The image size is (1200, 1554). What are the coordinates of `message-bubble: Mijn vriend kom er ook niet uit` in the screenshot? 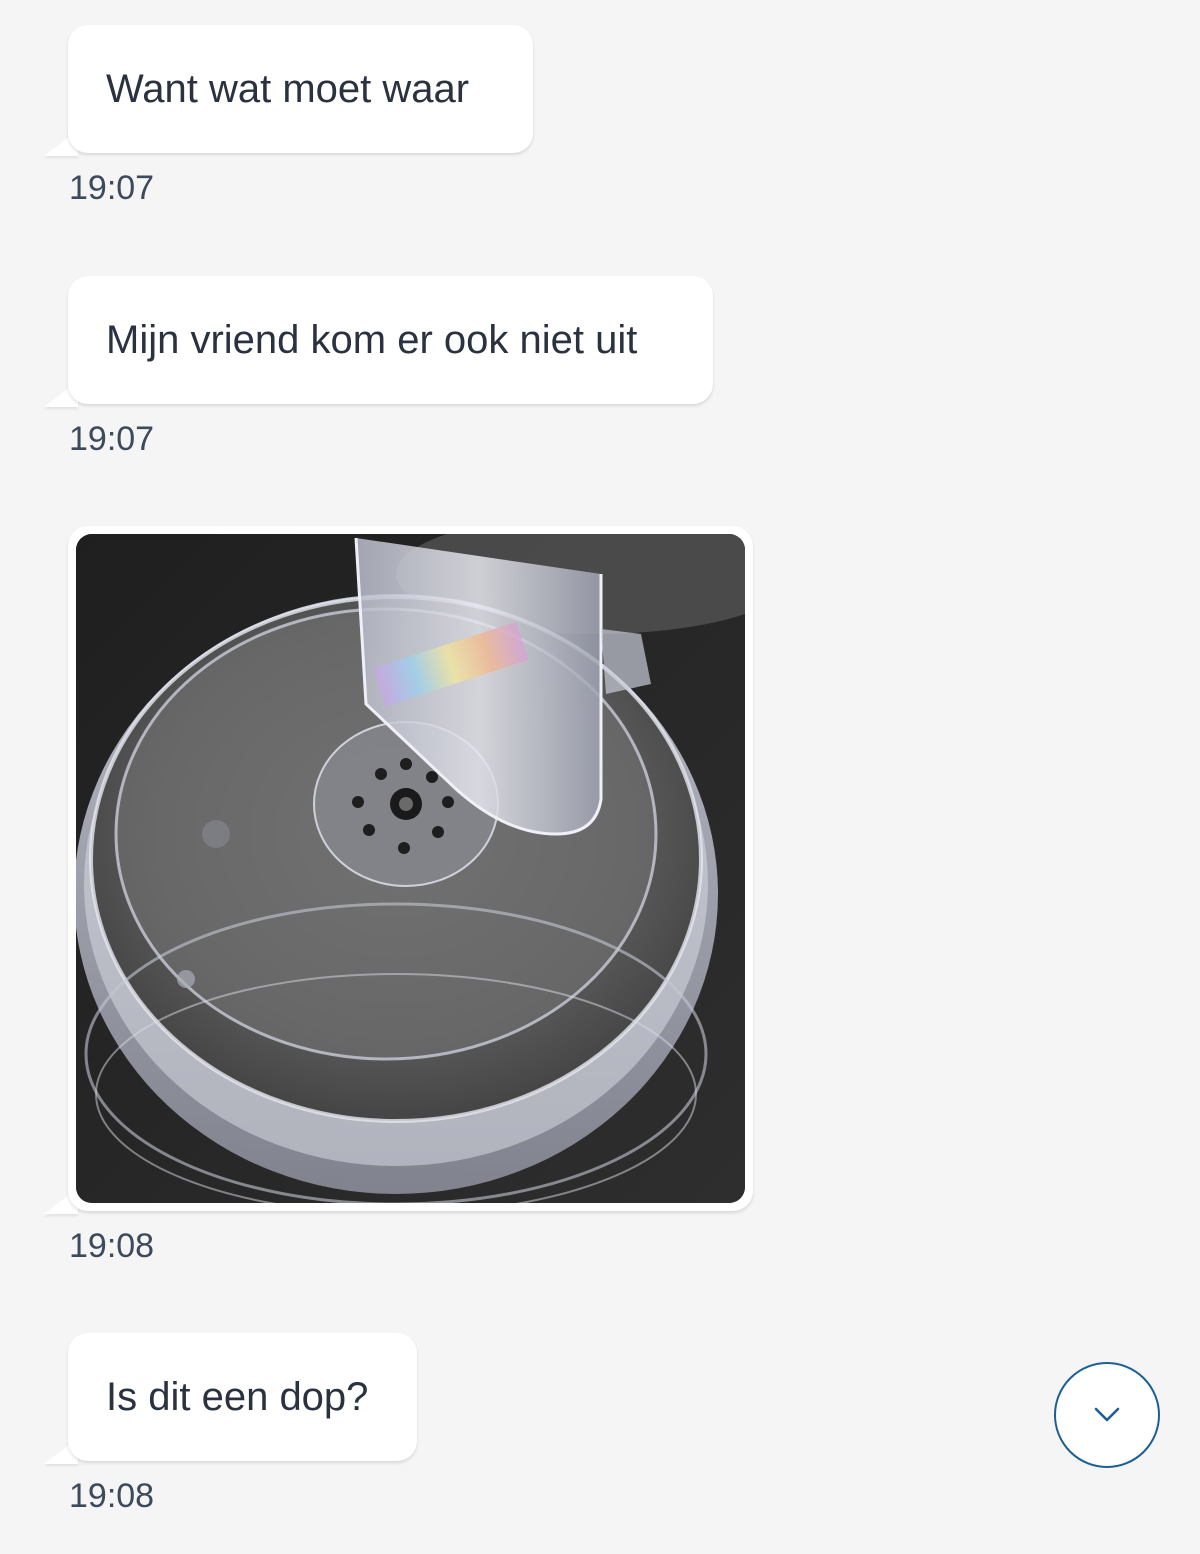 It's located at (390, 340).